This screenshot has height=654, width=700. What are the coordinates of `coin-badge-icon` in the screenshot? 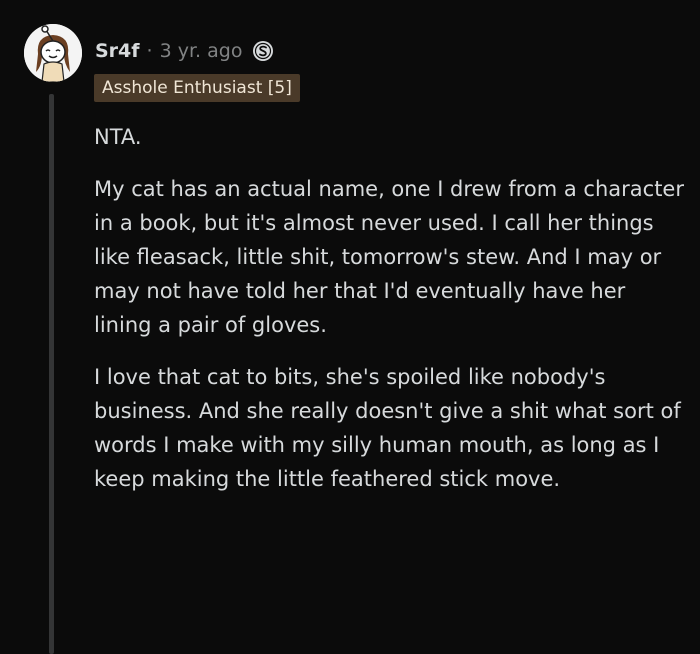 It's located at (263, 51).